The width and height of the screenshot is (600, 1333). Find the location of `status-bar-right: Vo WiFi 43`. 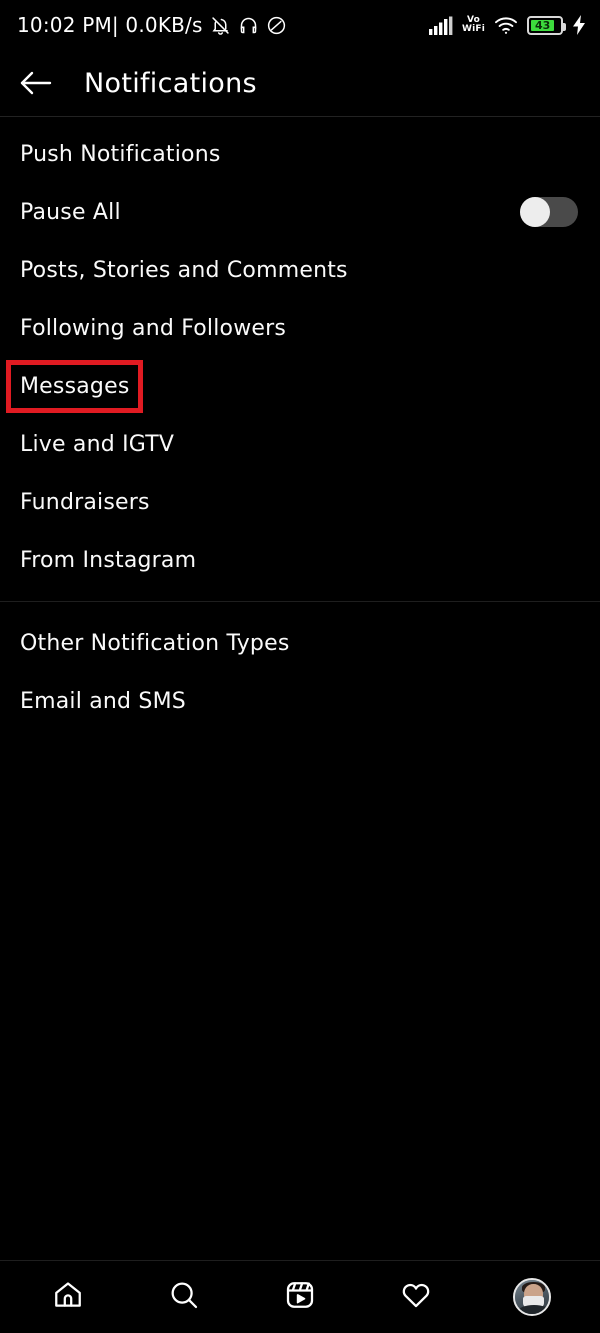

status-bar-right: Vo WiFi 43 is located at coordinates (507, 25).